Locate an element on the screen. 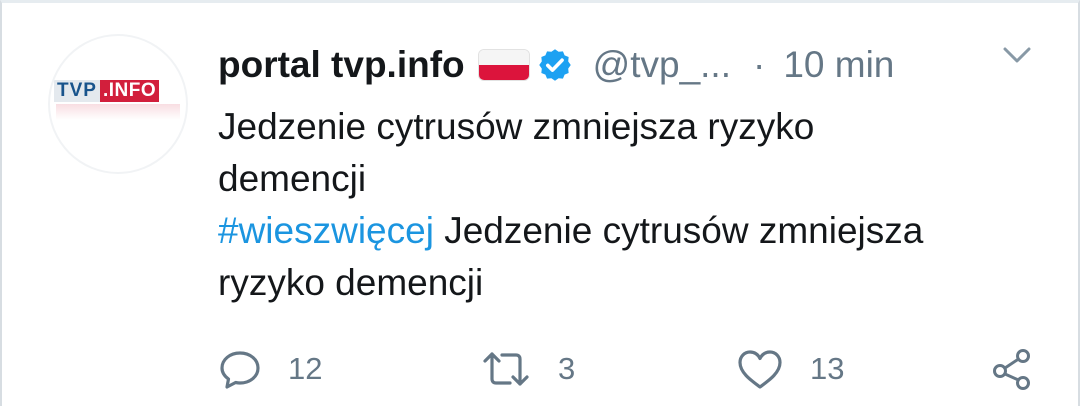  tvp-info-logo: TVP .INFO is located at coordinates (118, 91).